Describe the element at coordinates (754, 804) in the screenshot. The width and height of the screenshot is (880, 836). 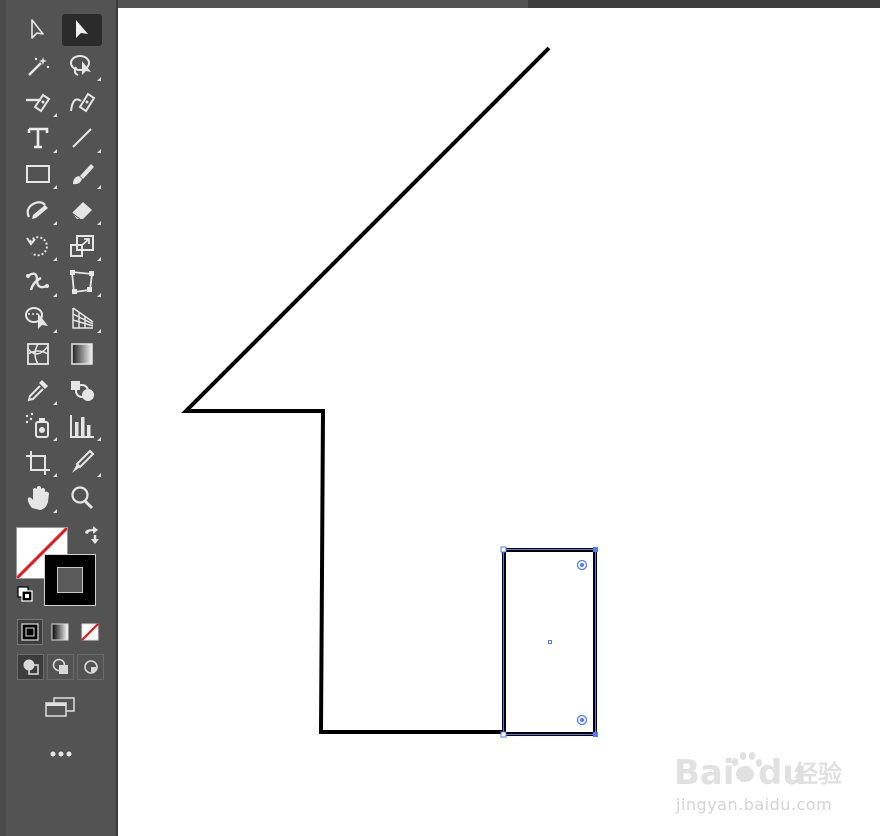
I see `baidu-watermark-url: jingyan.baidu.com` at that location.